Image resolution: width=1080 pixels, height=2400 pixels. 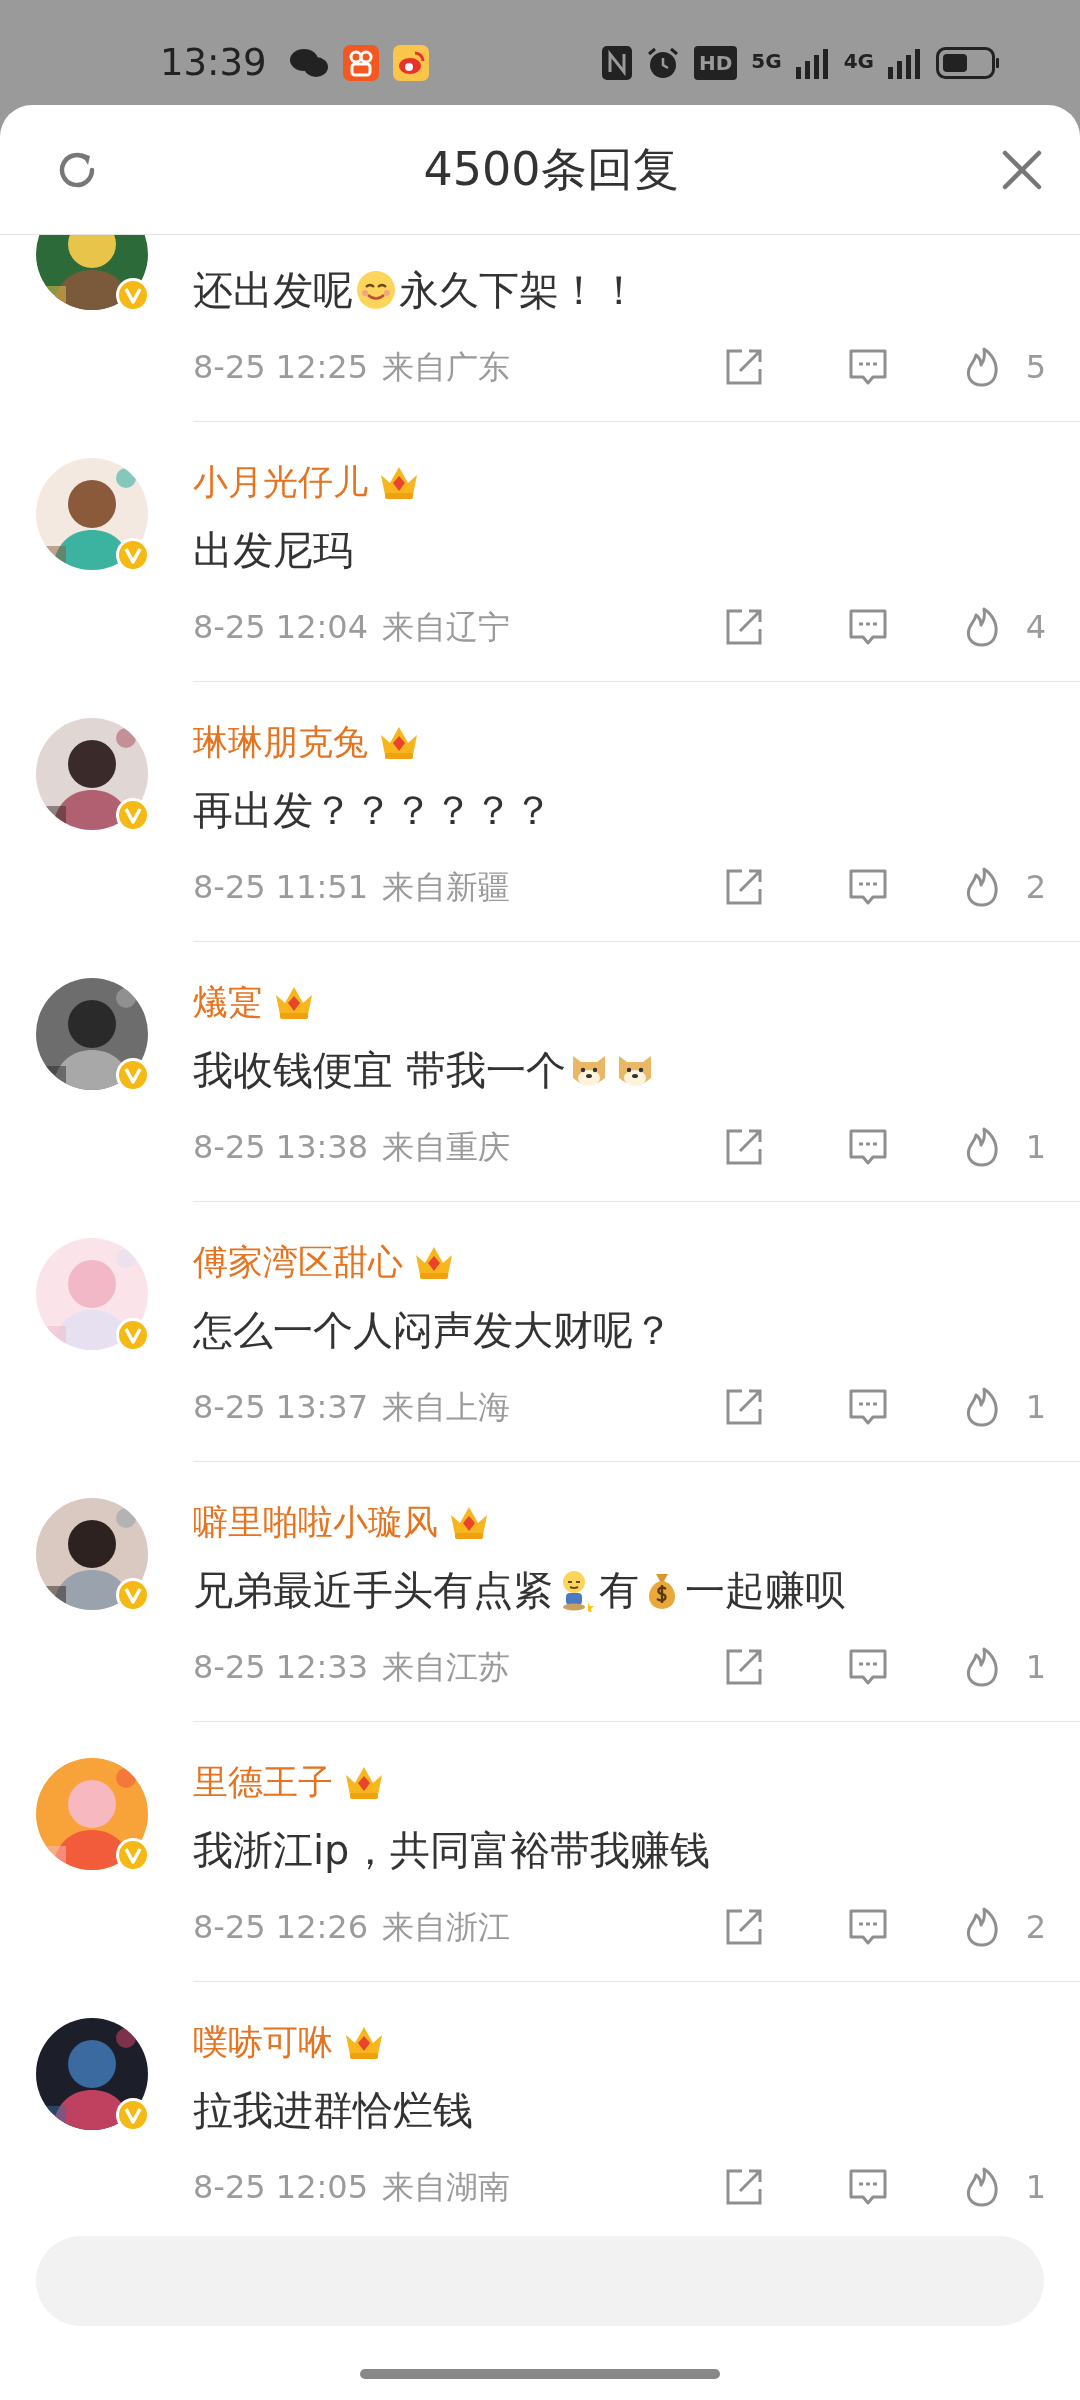 What do you see at coordinates (446, 1407) in the screenshot?
I see `comment-location: 来自上海` at bounding box center [446, 1407].